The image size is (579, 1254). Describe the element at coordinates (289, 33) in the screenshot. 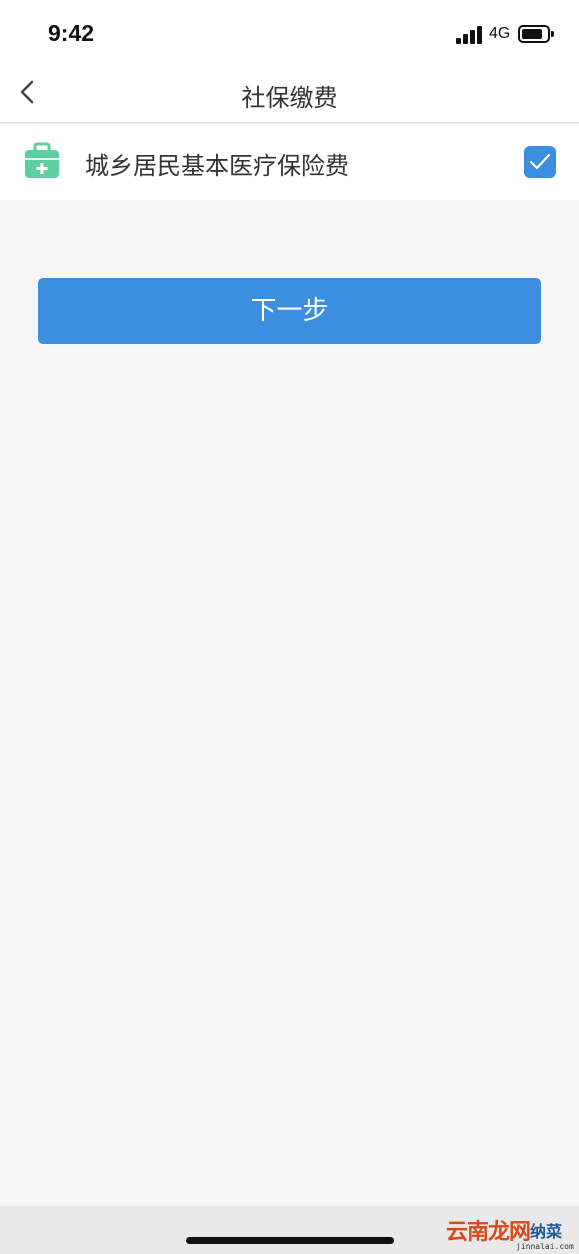

I see `status-bar: 9:42 4G` at that location.